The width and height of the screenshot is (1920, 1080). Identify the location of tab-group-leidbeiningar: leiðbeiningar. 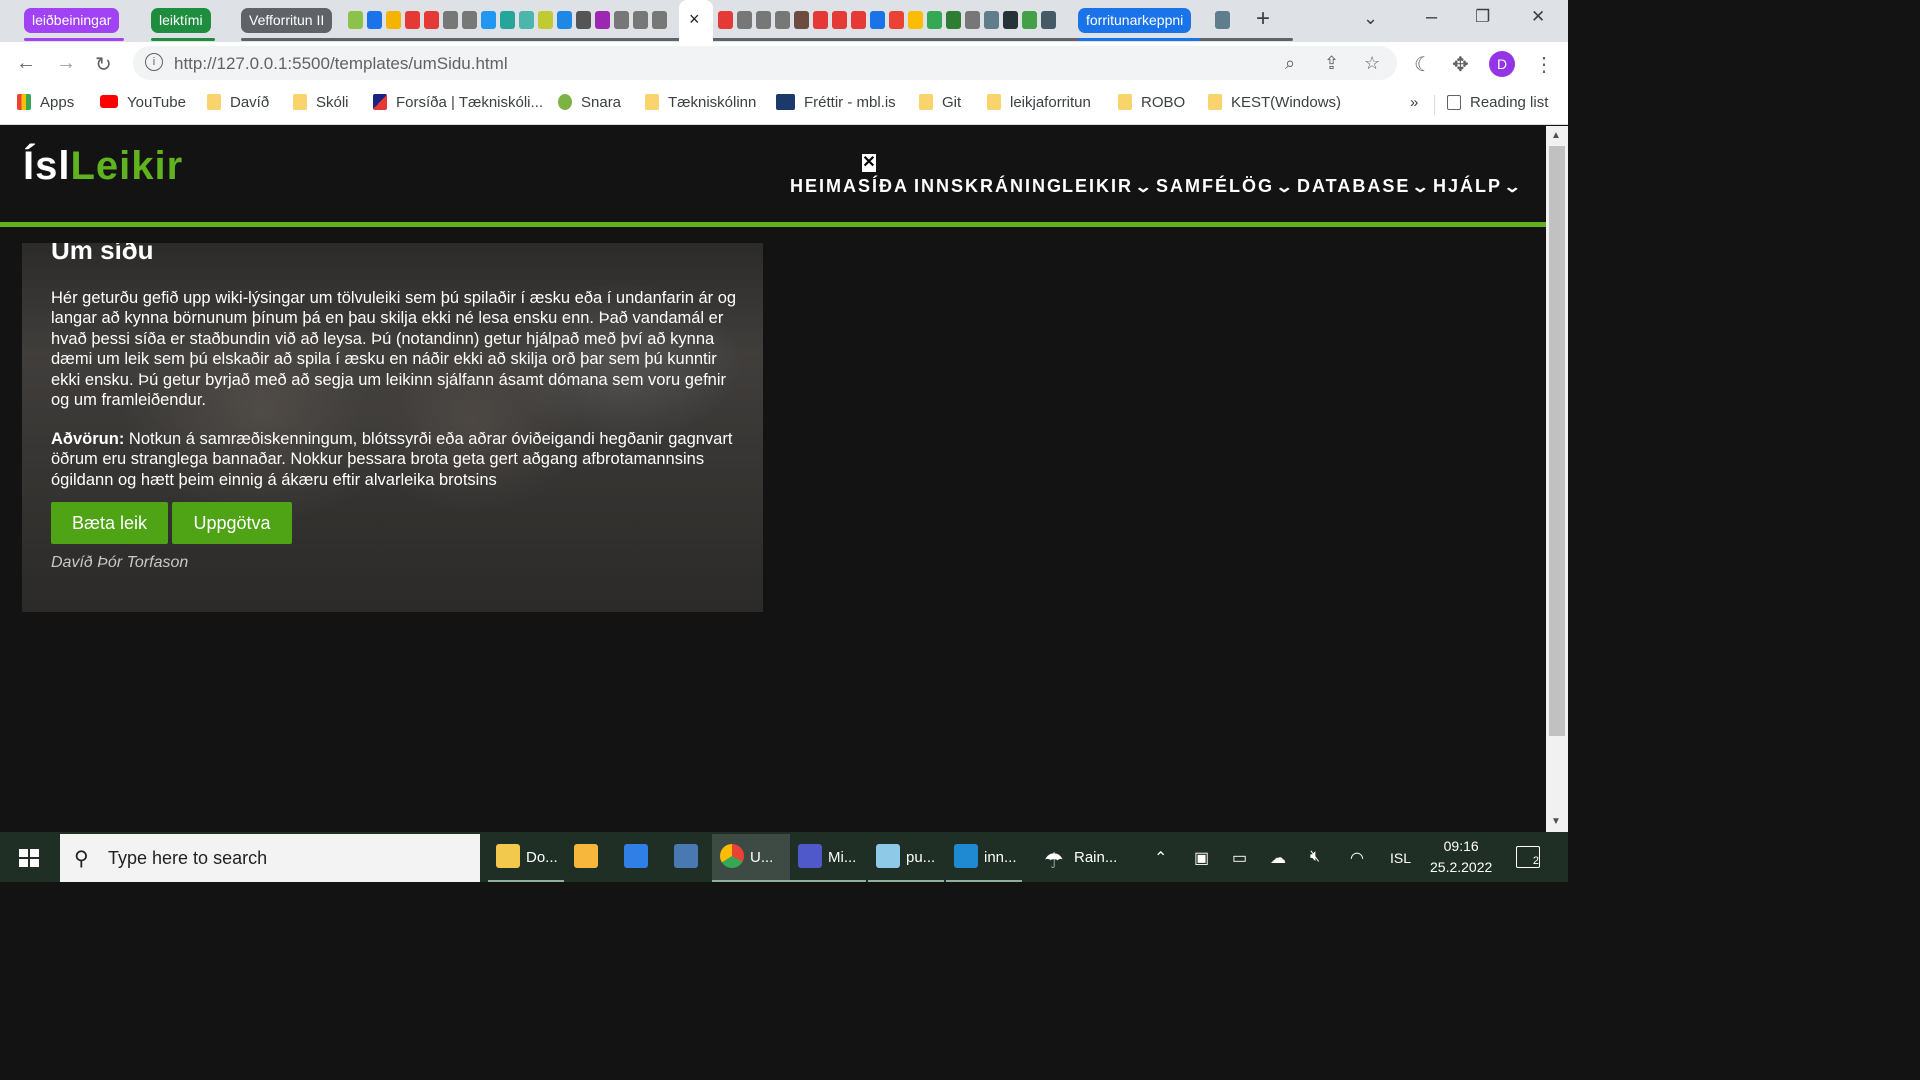
(72, 20).